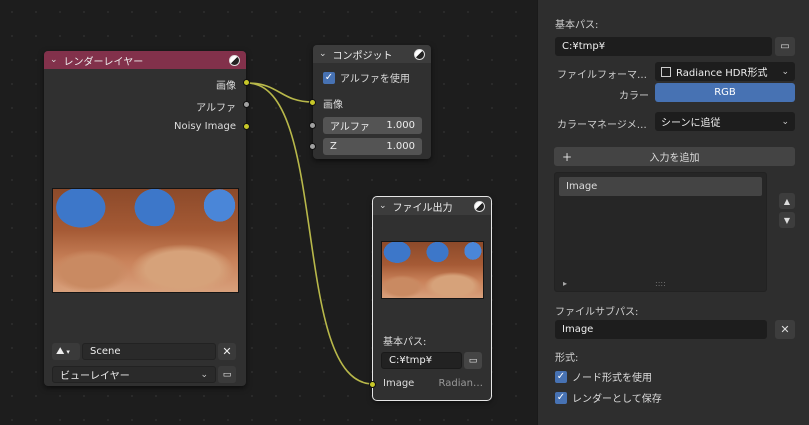  Describe the element at coordinates (216, 108) in the screenshot. I see `output-alpha-label: アルファ` at that location.